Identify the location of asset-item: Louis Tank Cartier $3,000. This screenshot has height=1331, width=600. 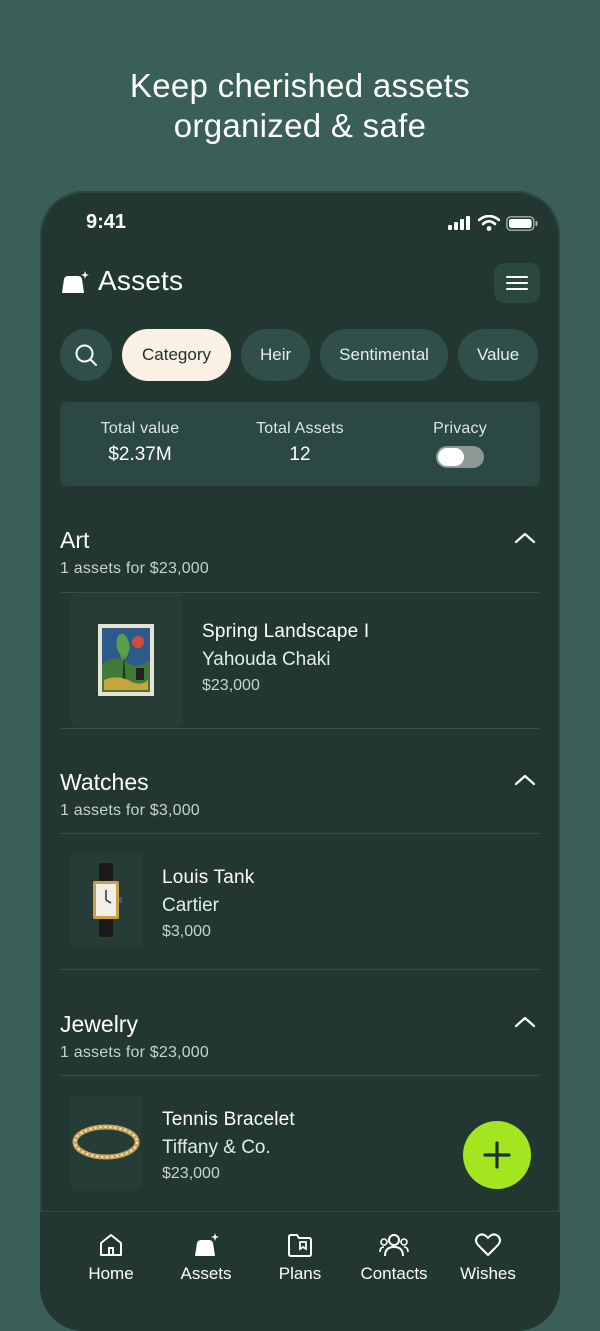
(300, 906).